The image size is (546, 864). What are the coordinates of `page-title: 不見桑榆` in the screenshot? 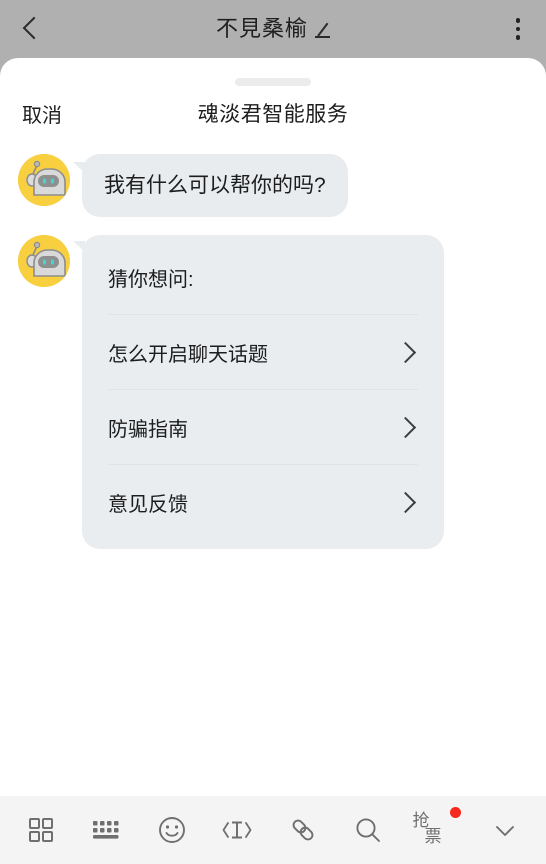 It's located at (261, 28).